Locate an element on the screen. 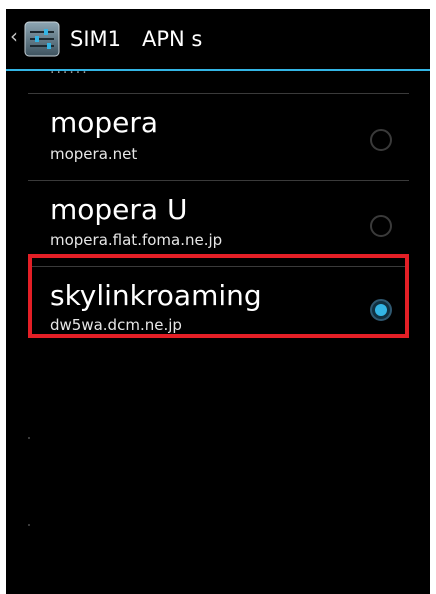 The height and width of the screenshot is (594, 436). apn-name: mopera is located at coordinates (104, 122).